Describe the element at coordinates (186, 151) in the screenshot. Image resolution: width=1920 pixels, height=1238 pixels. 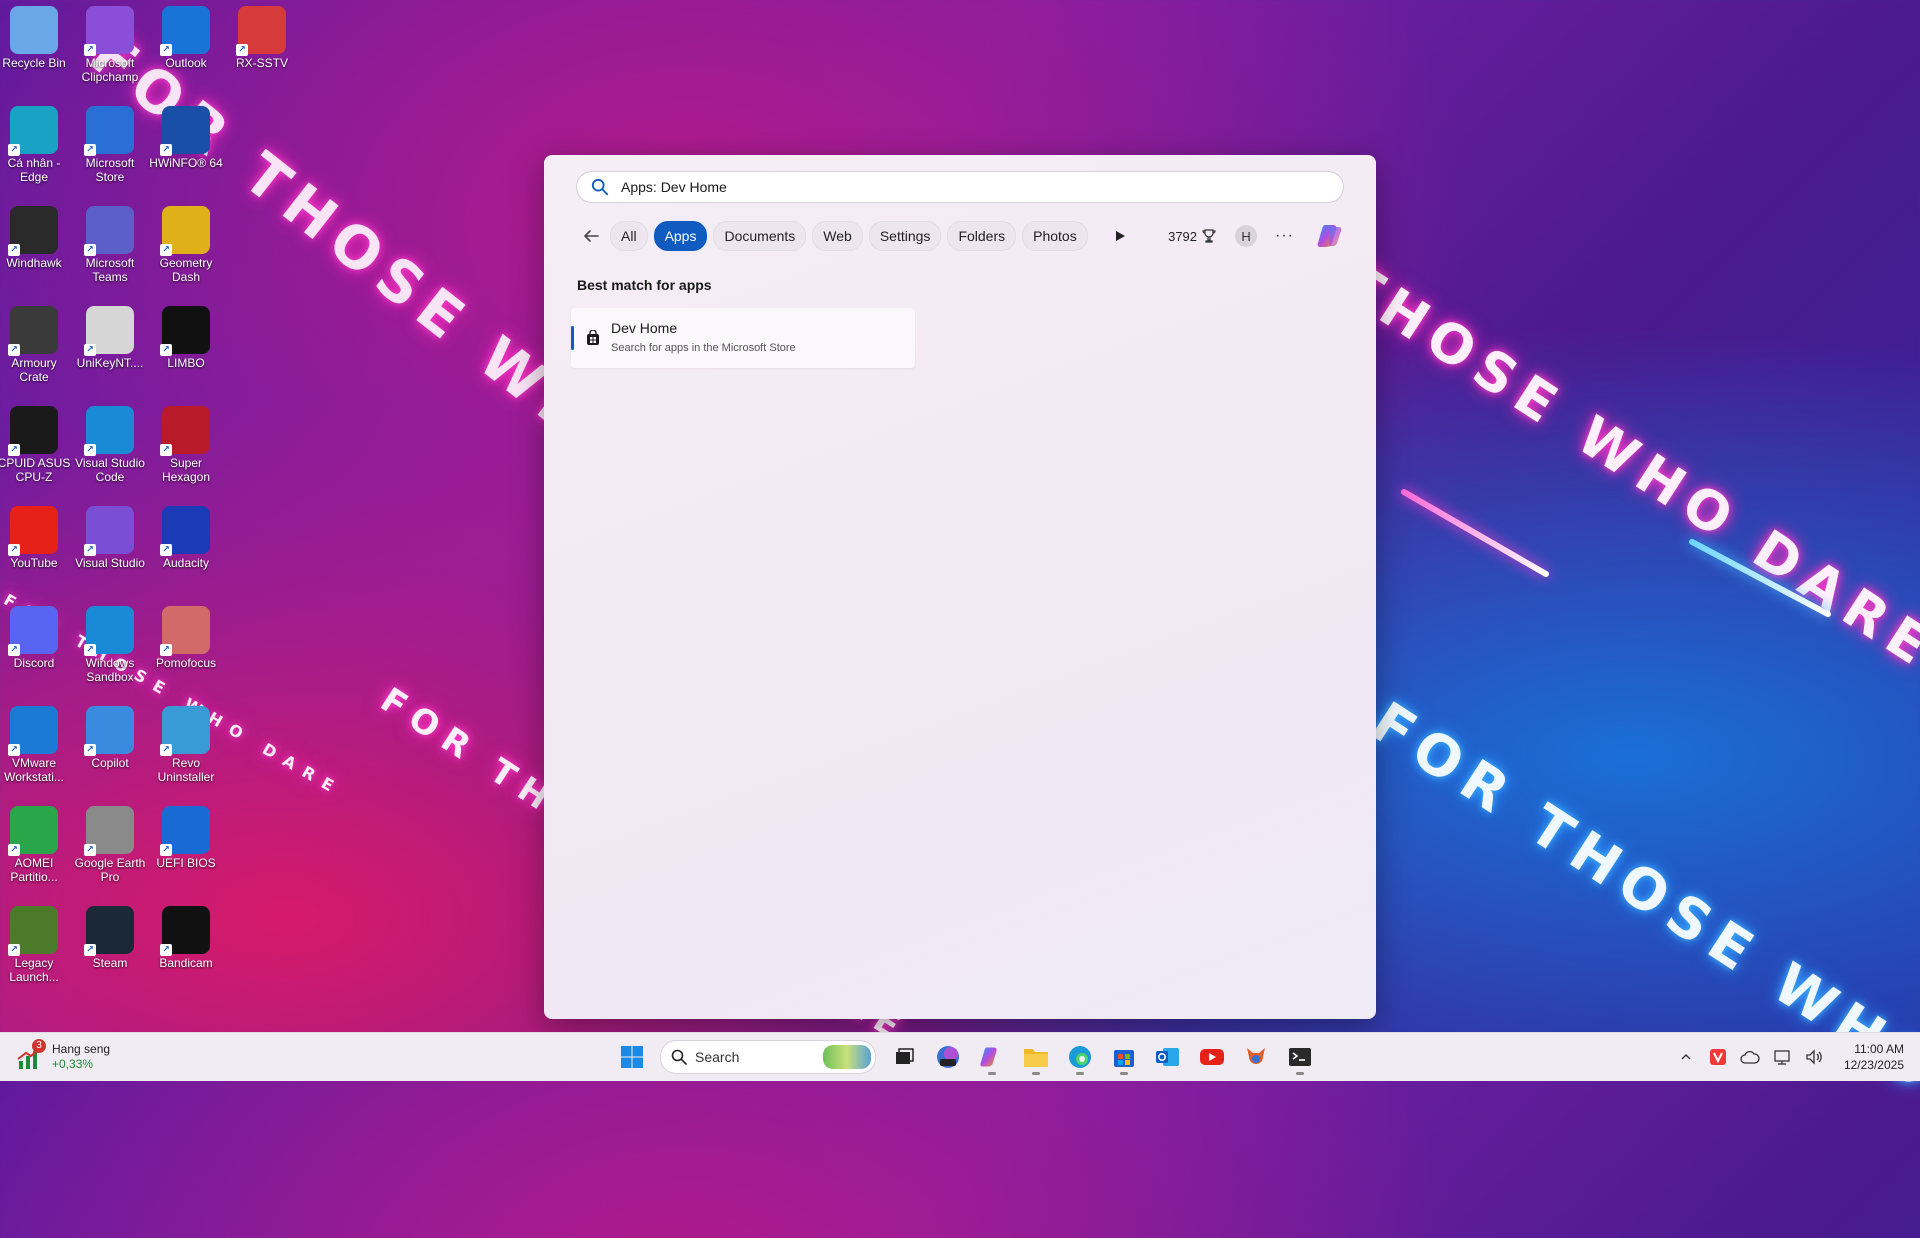
I see `desktop-icon: ↗ HWiNFO® 64` at that location.